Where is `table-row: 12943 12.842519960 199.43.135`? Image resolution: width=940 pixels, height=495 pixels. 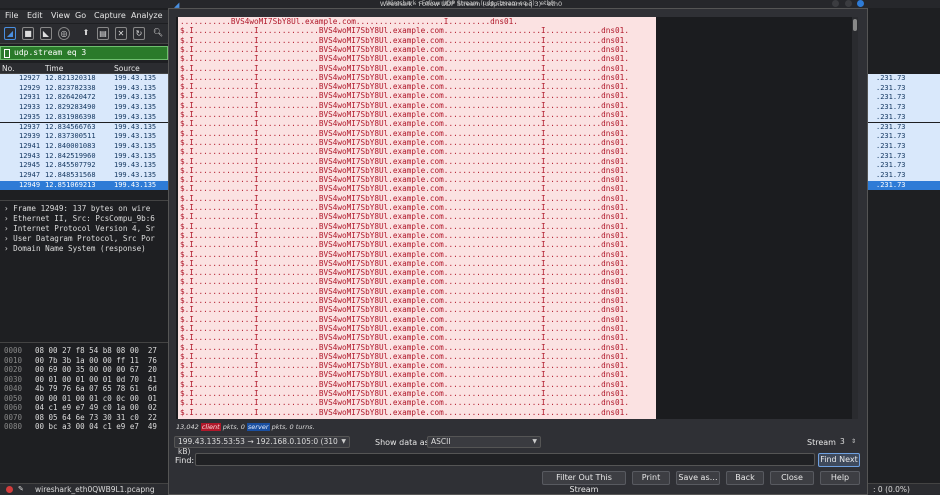 table-row: 12943 12.842519960 199.43.135 is located at coordinates (84, 156).